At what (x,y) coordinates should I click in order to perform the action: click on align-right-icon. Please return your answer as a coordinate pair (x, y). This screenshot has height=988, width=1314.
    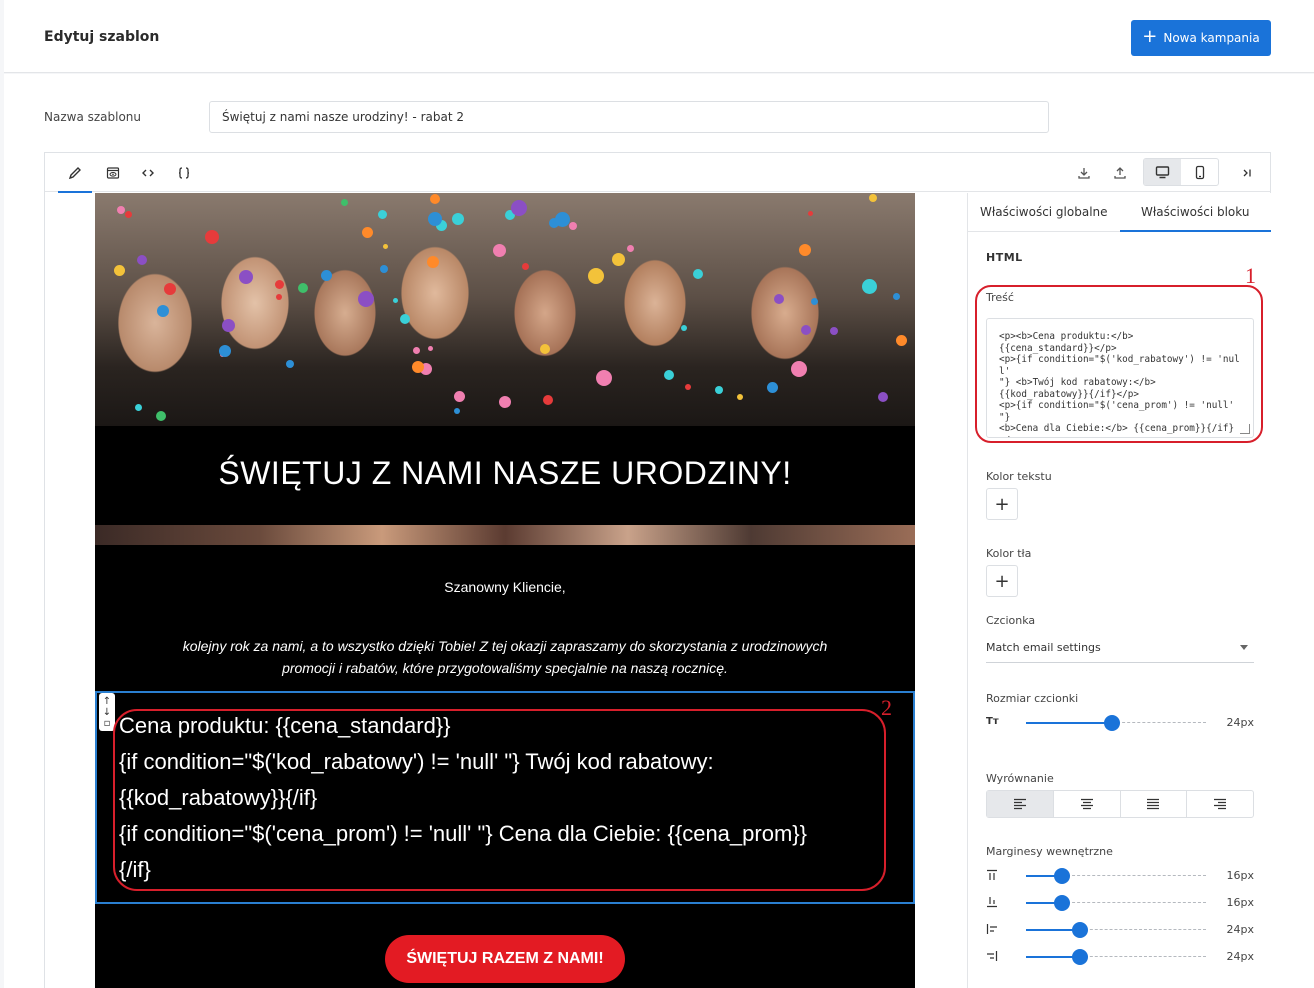
    Looking at the image, I should click on (1220, 804).